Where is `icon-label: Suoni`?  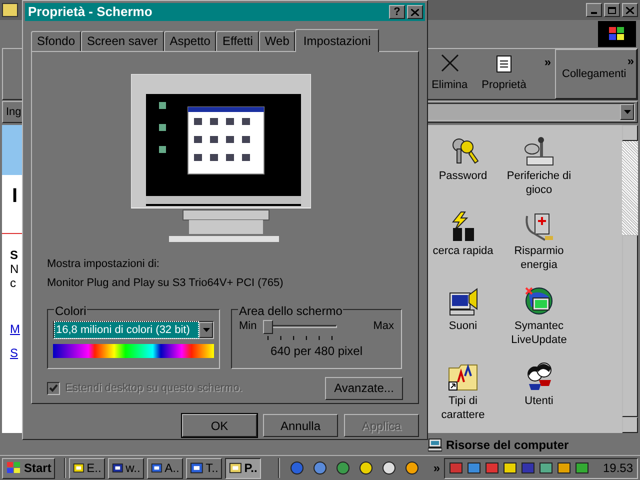
icon-label: Suoni is located at coordinates (463, 326).